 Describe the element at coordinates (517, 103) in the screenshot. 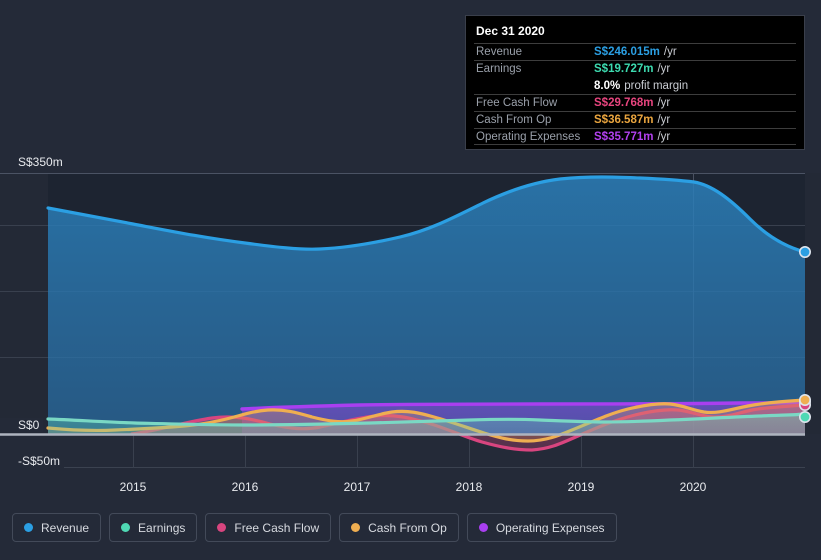

I see `tooltip-label-free-cash-flow: Free Cash Flow` at that location.